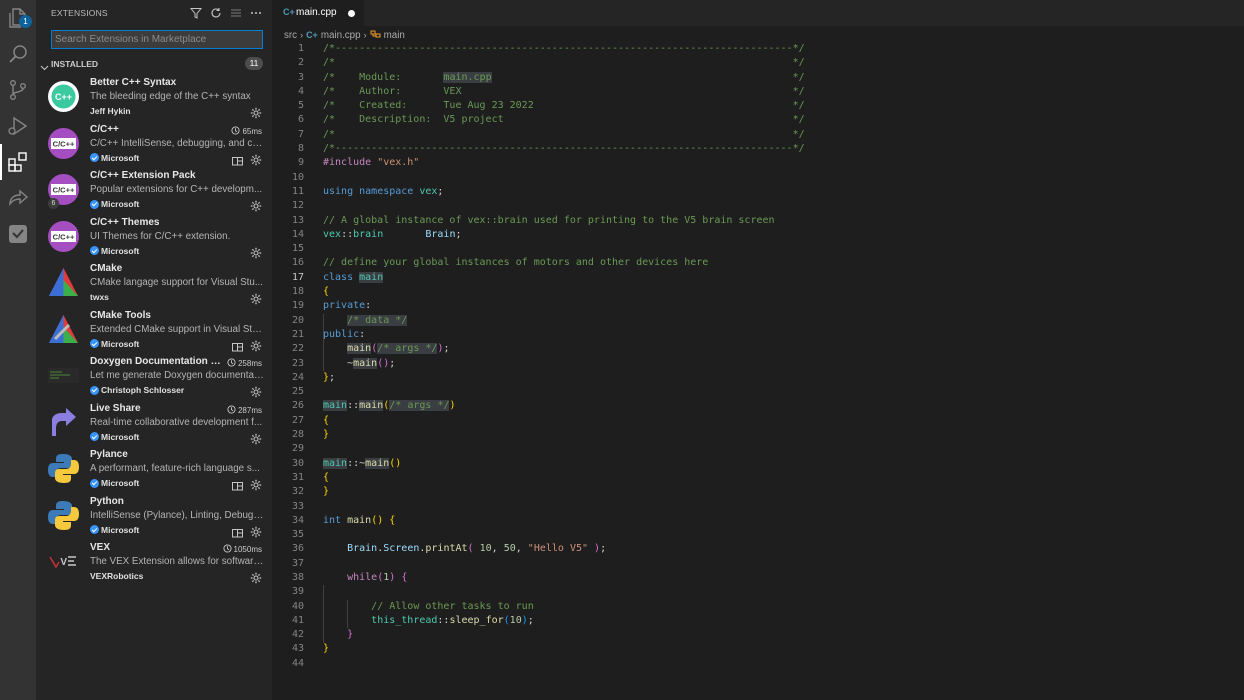 The height and width of the screenshot is (700, 1244). Describe the element at coordinates (362, 577) in the screenshot. I see `code-token: while` at that location.